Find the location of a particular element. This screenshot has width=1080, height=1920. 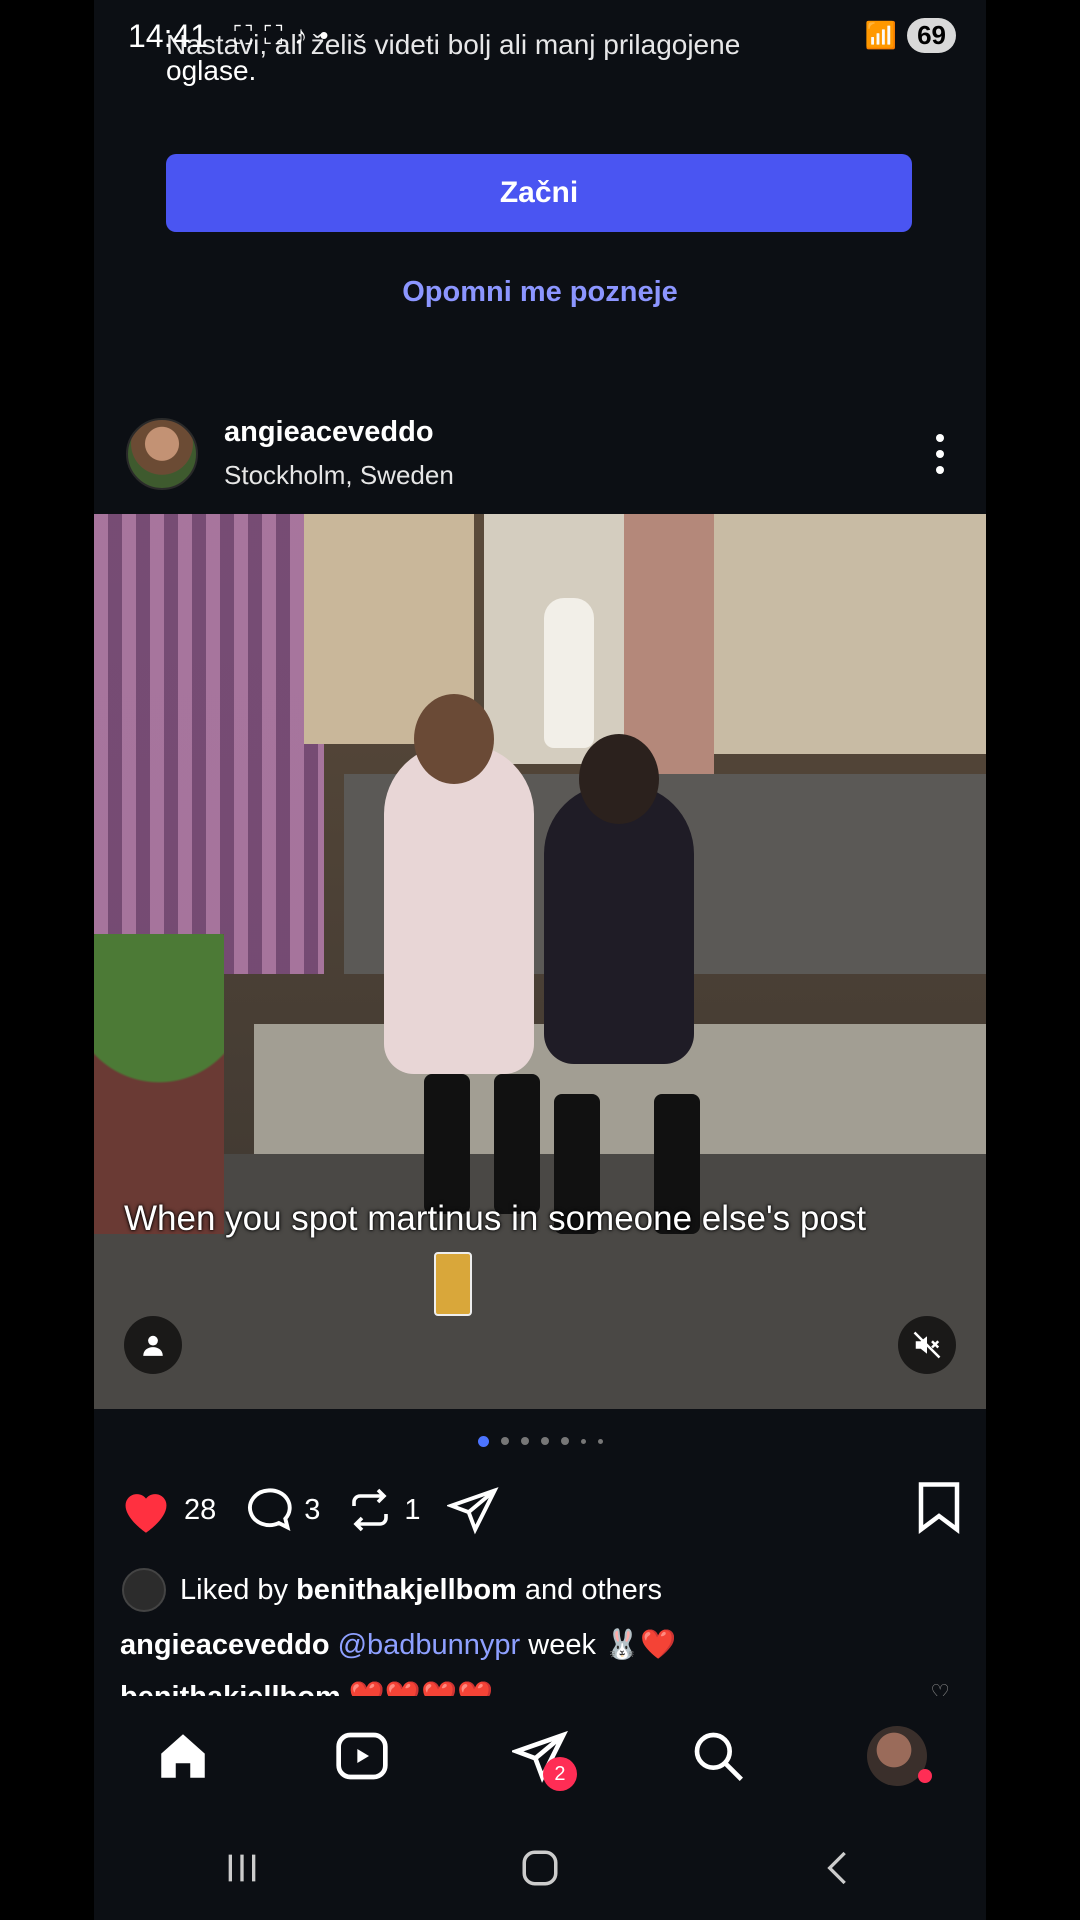

search-icon is located at coordinates (719, 1756).